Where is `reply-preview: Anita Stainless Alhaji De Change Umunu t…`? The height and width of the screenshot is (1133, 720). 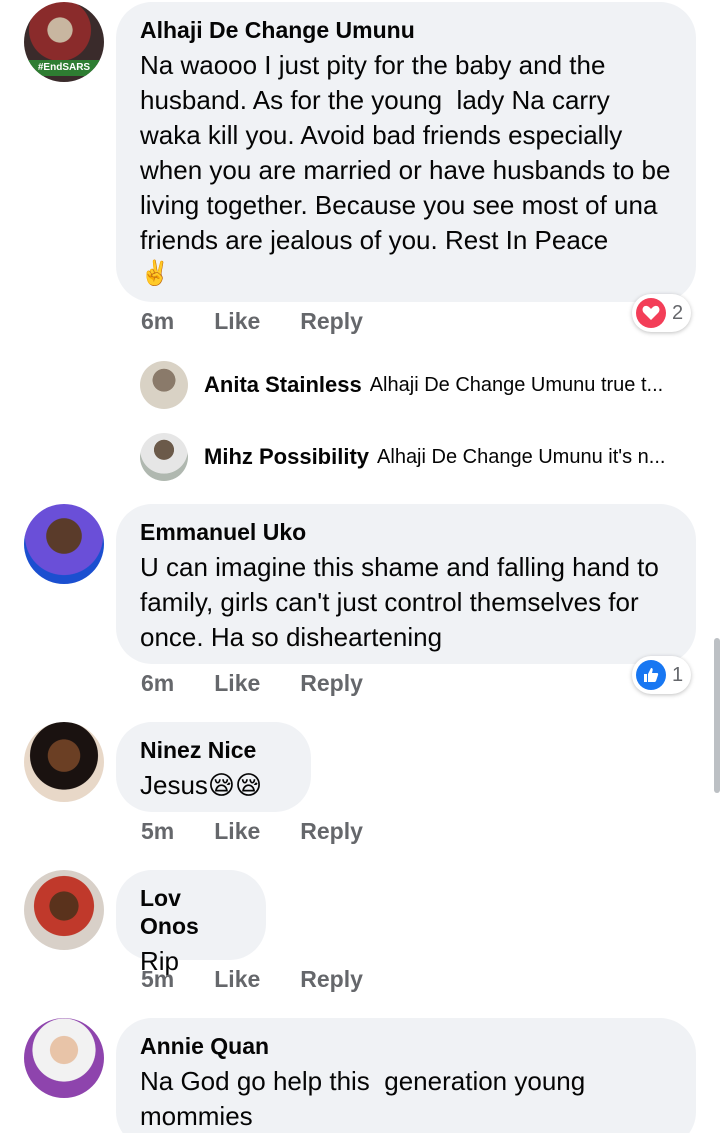
reply-preview: Anita Stainless Alhaji De Change Umunu t… is located at coordinates (420, 385).